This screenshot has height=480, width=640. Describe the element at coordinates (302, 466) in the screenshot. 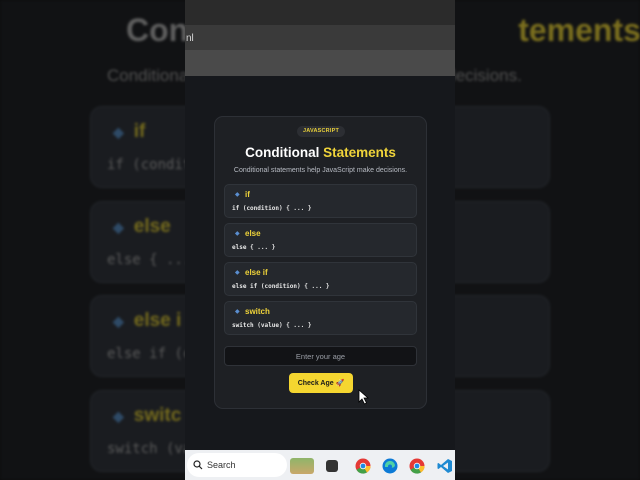

I see `widgets-icon` at that location.